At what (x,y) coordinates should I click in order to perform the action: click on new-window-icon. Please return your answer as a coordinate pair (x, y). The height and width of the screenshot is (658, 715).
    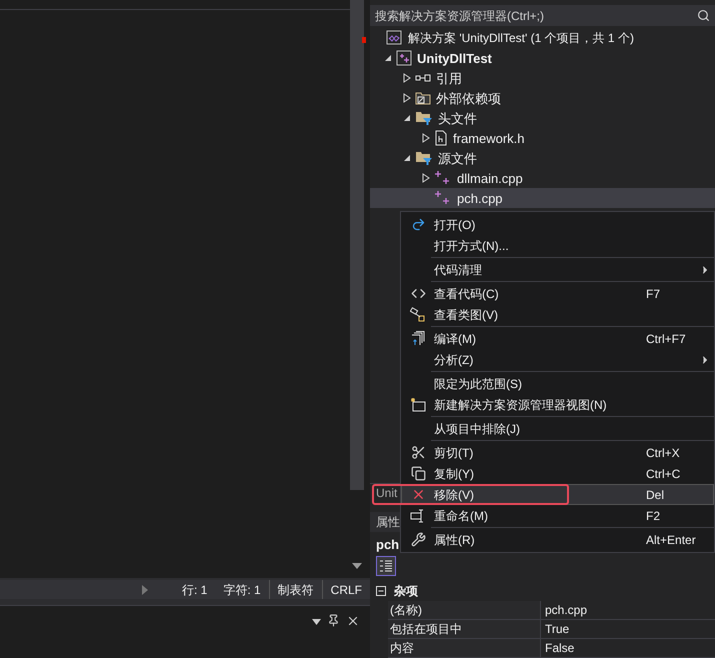
    Looking at the image, I should click on (418, 404).